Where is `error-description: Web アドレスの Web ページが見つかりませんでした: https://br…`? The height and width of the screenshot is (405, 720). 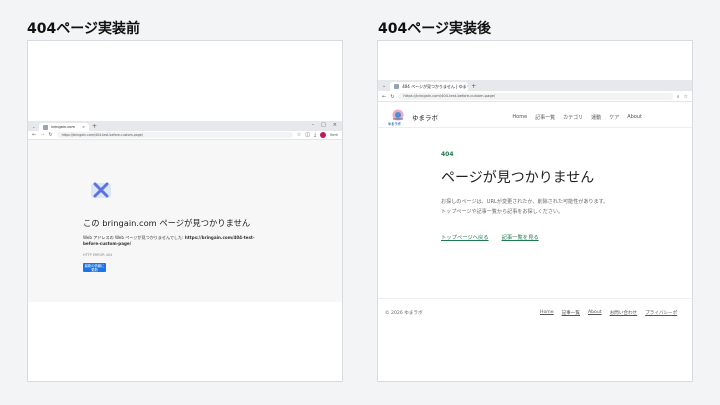 error-description: Web アドレスの Web ページが見つかりませんでした: https://br… is located at coordinates (169, 241).